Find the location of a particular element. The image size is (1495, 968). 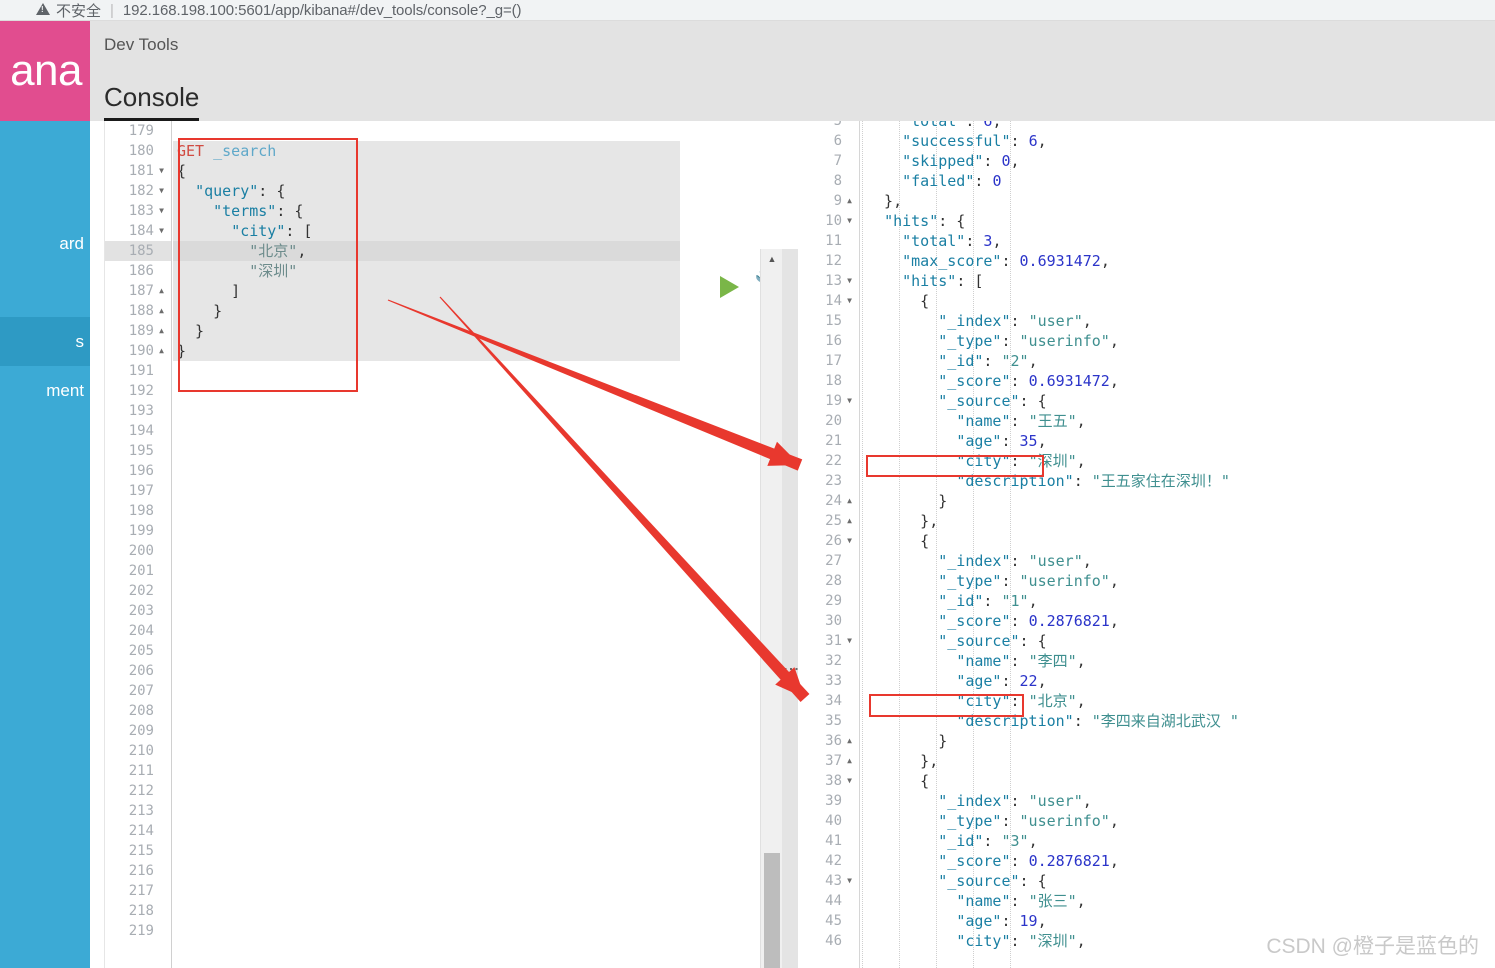

response-code-line: "age": 22, is located at coordinates (954, 681).